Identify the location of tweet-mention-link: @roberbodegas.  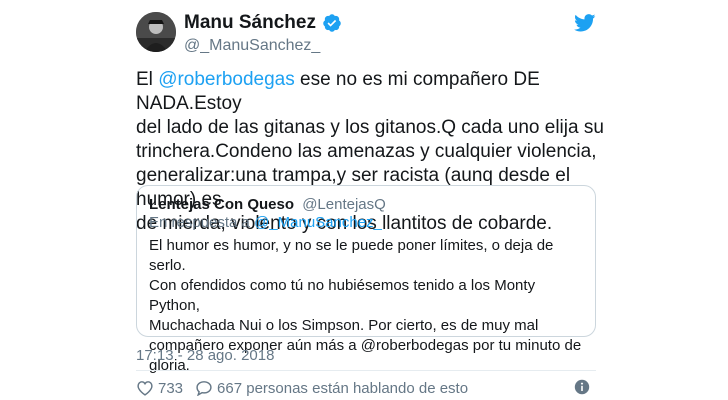
(226, 79).